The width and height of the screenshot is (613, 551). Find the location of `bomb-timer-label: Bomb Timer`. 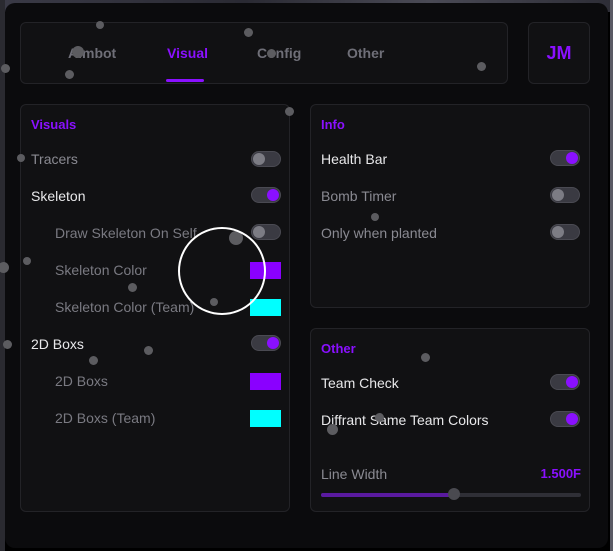

bomb-timer-label: Bomb Timer is located at coordinates (359, 196).